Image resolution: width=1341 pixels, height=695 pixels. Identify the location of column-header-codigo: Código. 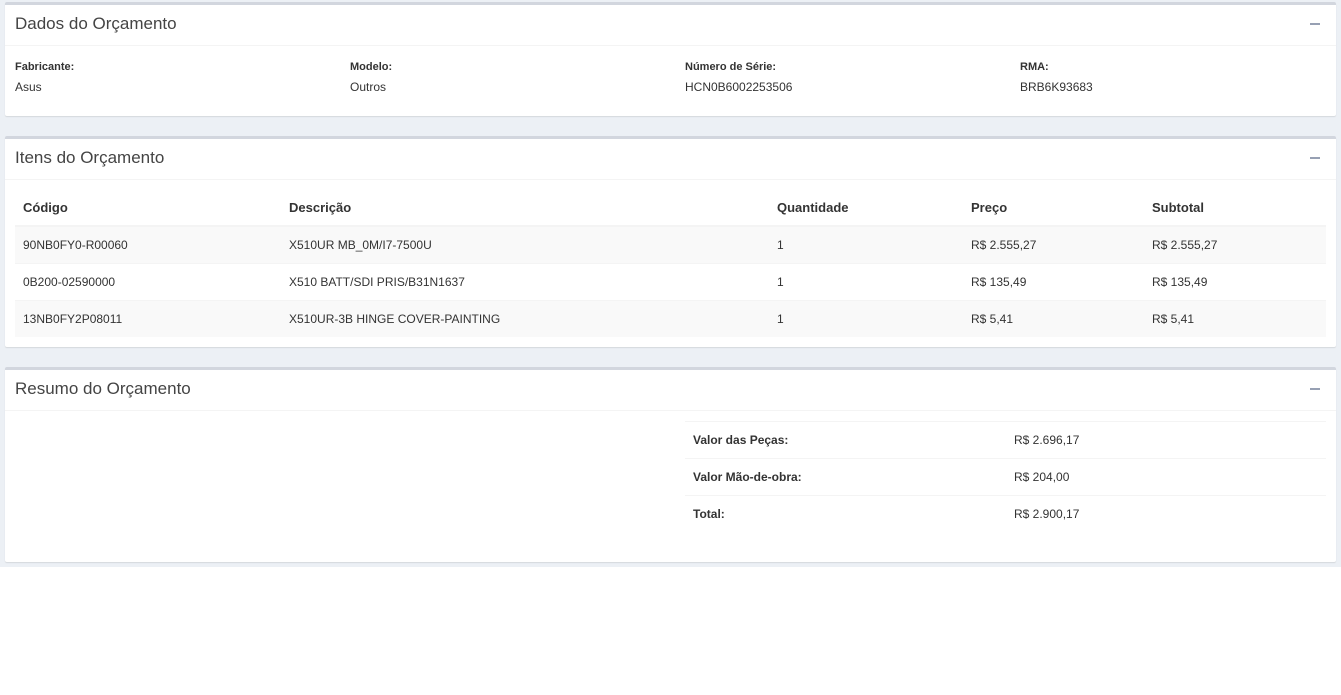
(148, 208).